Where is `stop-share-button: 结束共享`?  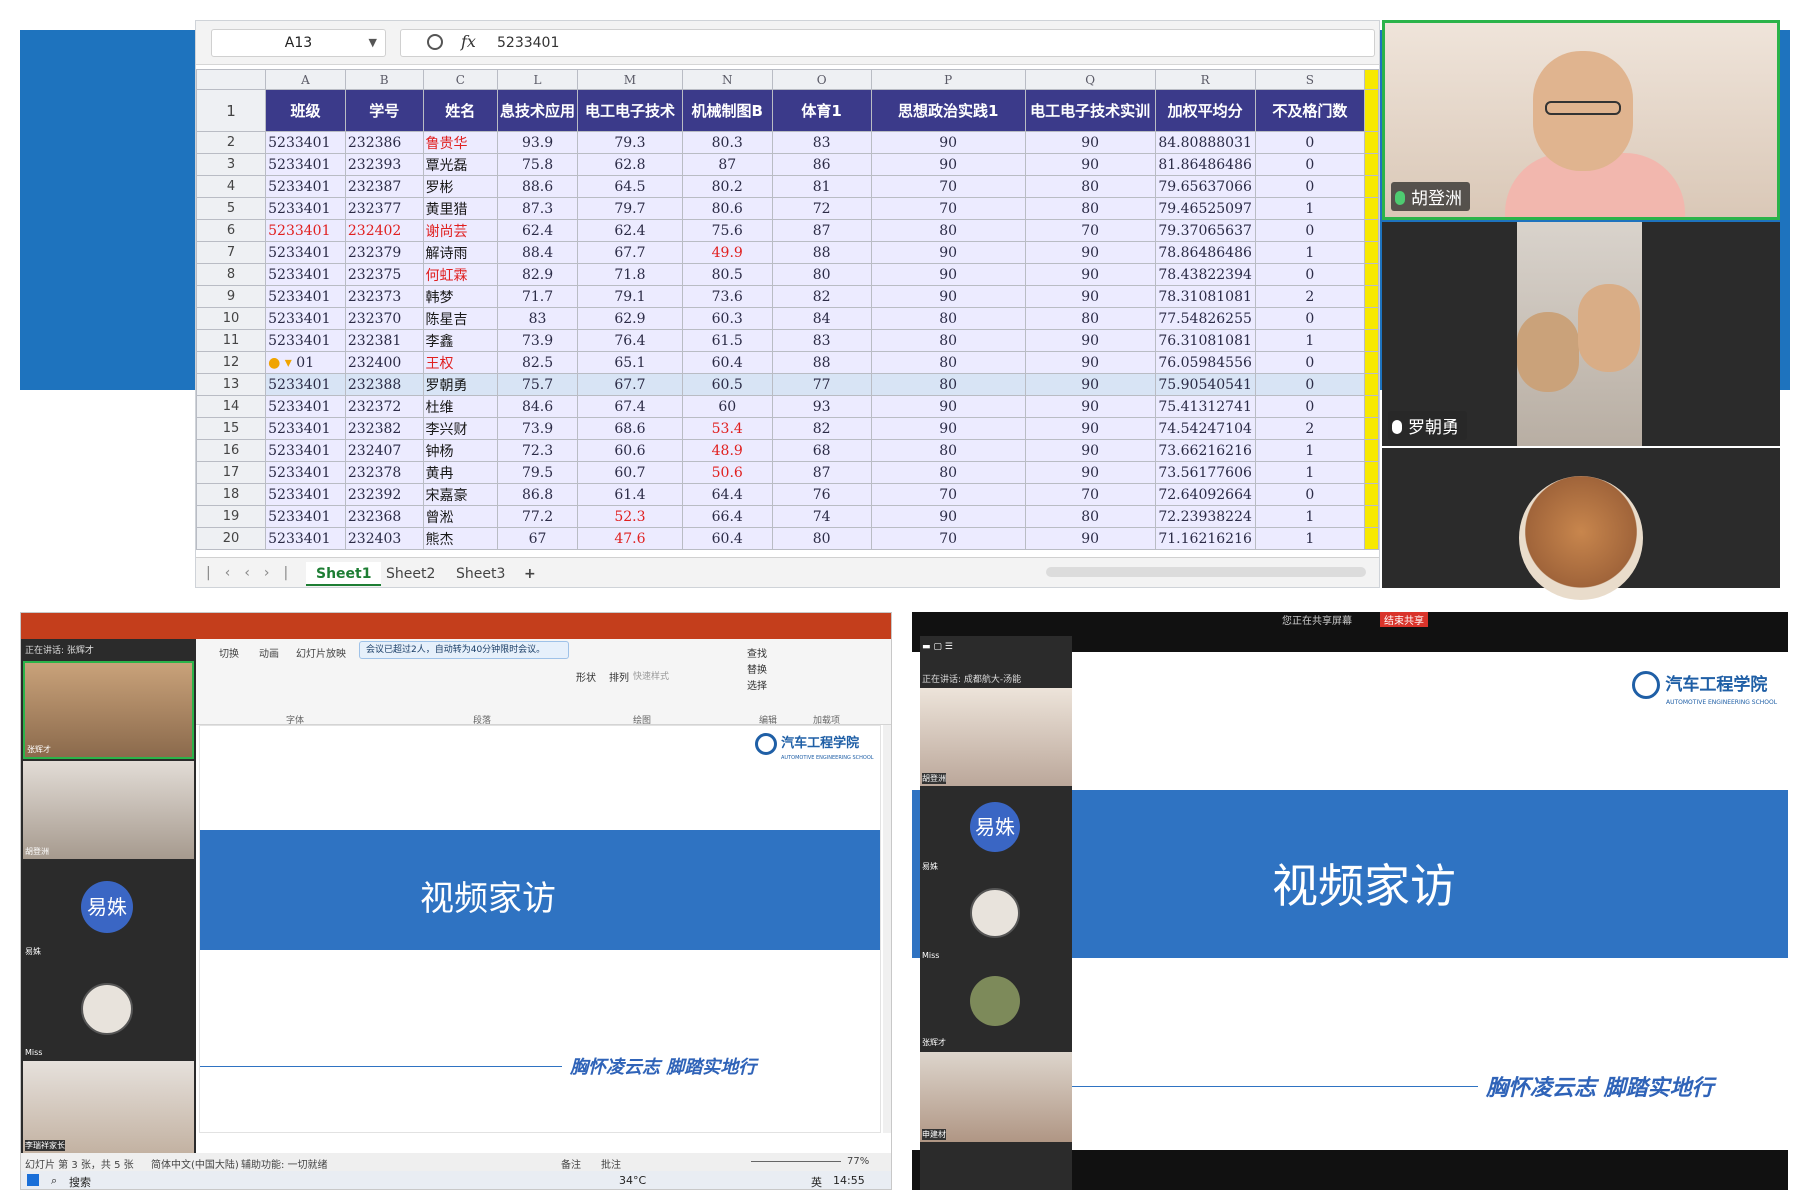 stop-share-button: 结束共享 is located at coordinates (1404, 619).